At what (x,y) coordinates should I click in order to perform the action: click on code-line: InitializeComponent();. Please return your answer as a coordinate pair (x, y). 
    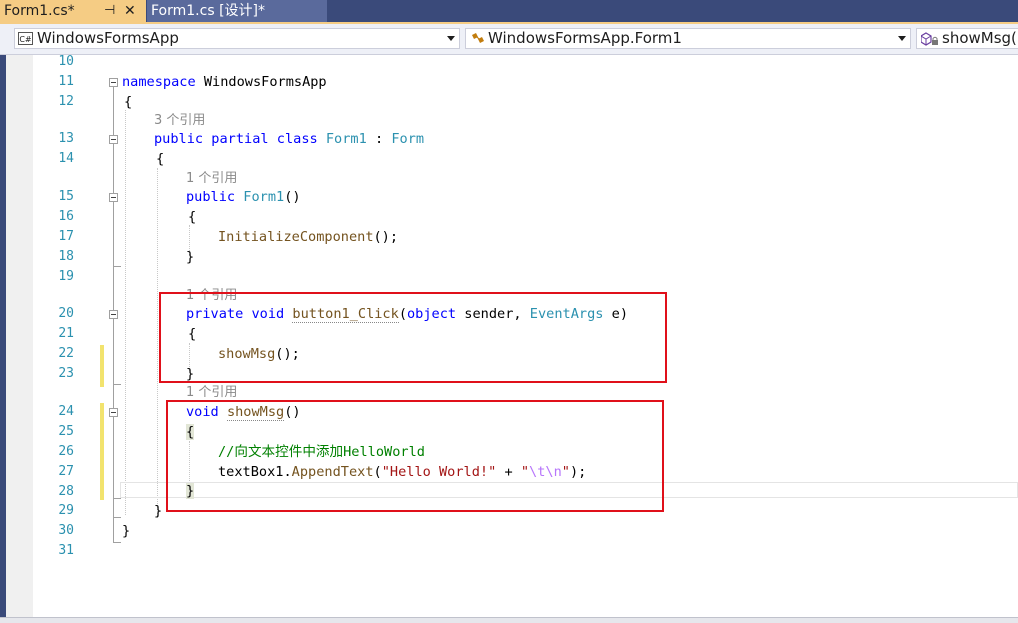
    Looking at the image, I should click on (308, 237).